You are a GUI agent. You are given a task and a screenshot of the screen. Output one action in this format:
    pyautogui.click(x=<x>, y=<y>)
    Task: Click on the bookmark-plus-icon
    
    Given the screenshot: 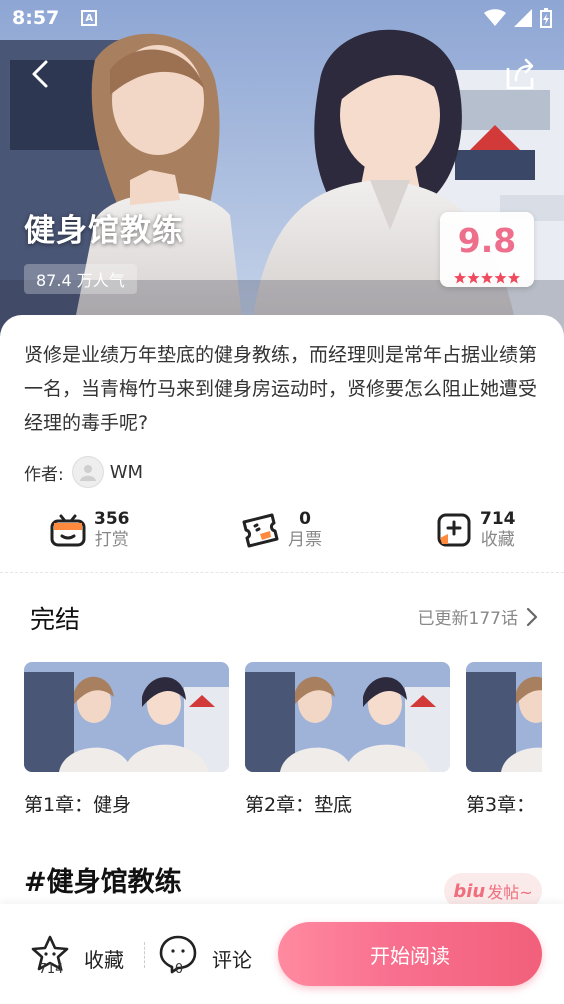 What is the action you would take?
    pyautogui.click(x=454, y=530)
    